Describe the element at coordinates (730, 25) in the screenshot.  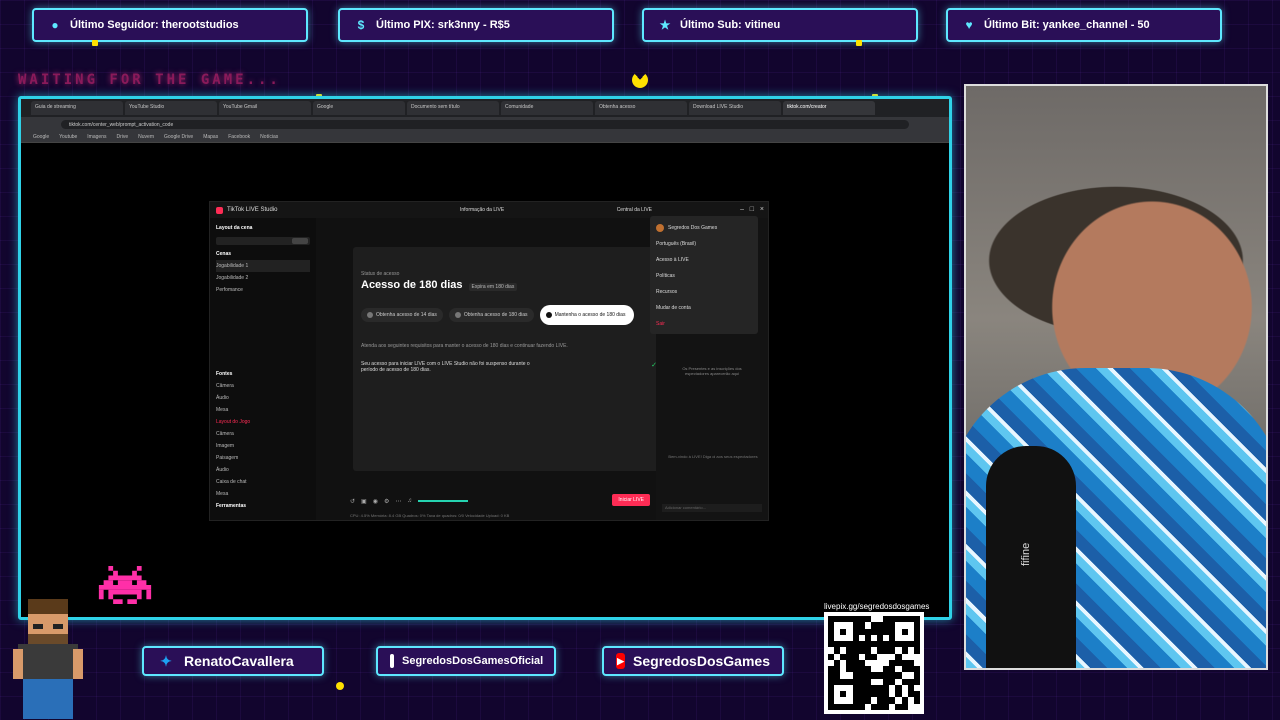
I see `last-sub-text: Último Sub: vitineu` at that location.